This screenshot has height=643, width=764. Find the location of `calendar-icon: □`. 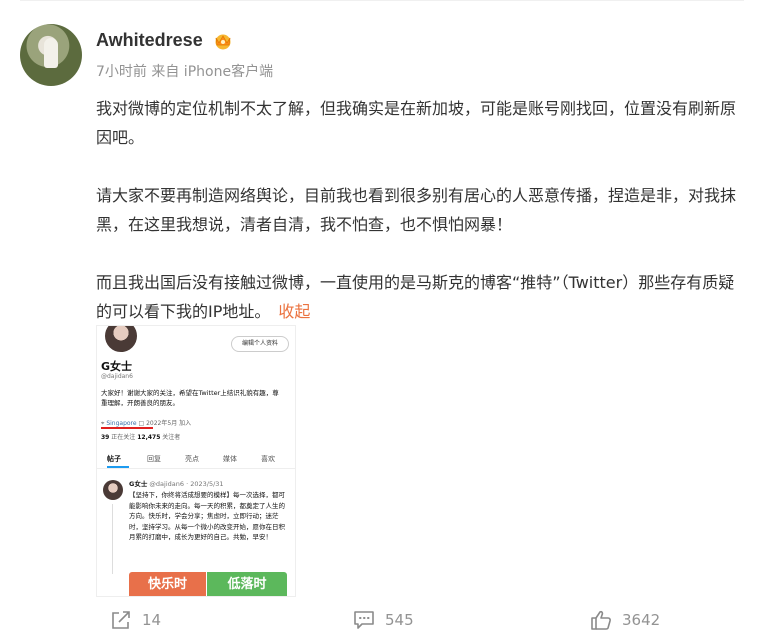

calendar-icon: □ is located at coordinates (141, 423).